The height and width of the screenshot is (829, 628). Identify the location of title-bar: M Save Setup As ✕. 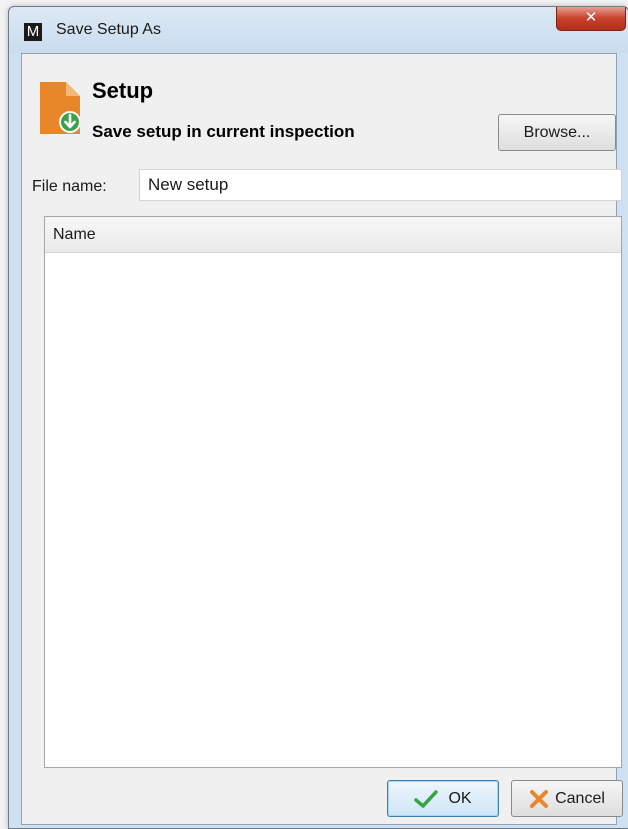
(318, 30).